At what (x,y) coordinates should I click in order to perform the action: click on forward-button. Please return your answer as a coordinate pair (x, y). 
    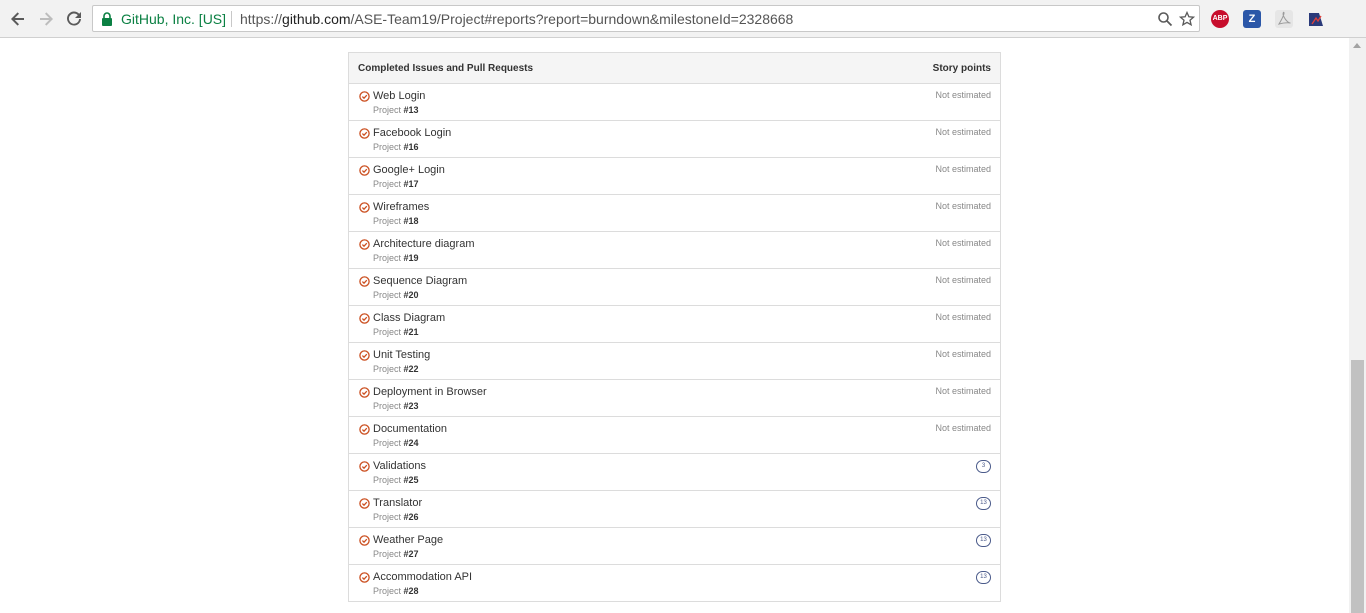
    Looking at the image, I should click on (46, 19).